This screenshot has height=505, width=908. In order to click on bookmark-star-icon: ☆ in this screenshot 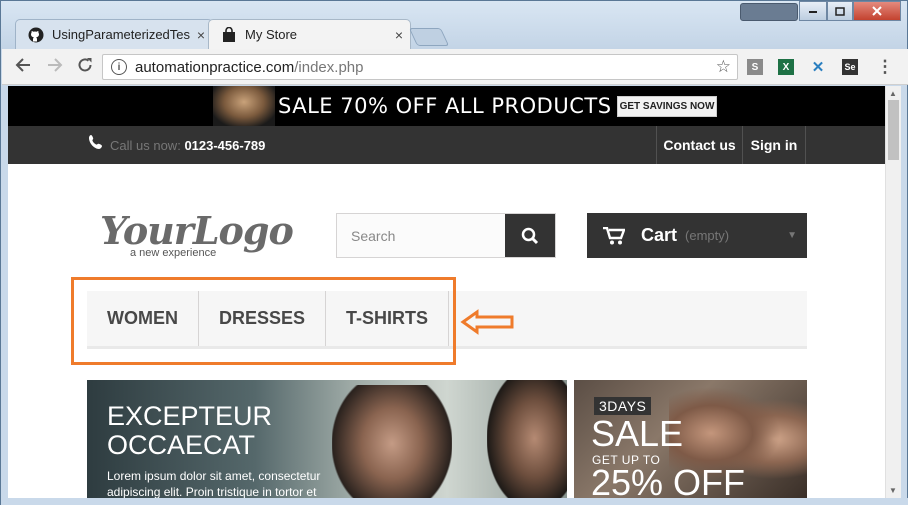, I will do `click(723, 67)`.